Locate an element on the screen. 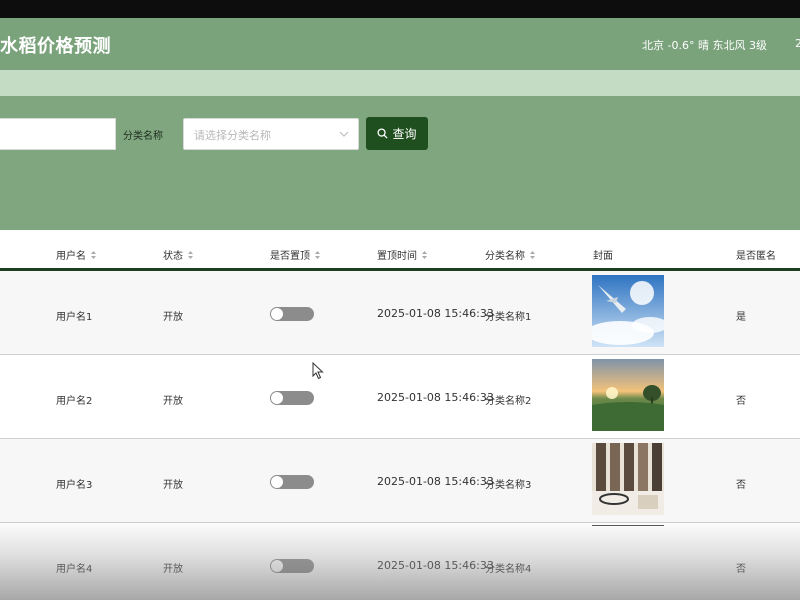 This screenshot has width=800, height=600. nav-bar is located at coordinates (400, 83).